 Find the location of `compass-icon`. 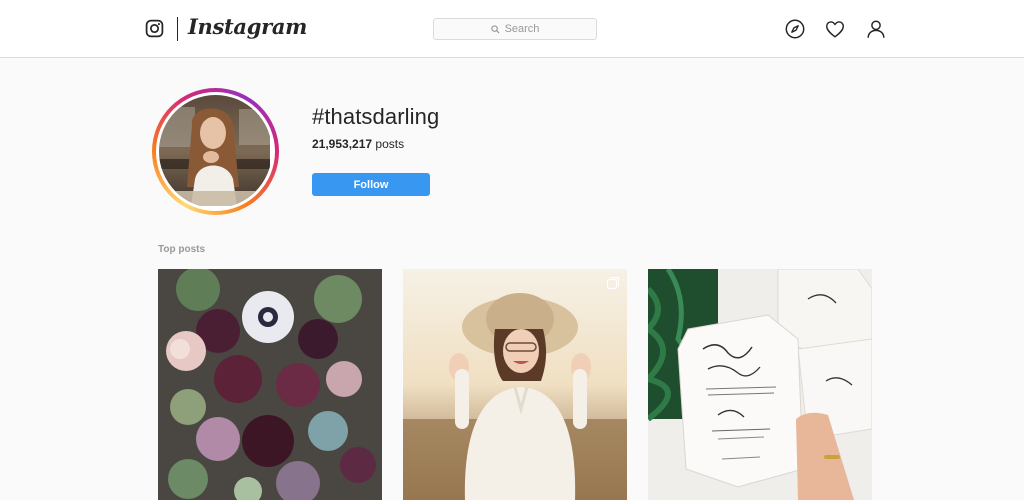

compass-icon is located at coordinates (795, 29).